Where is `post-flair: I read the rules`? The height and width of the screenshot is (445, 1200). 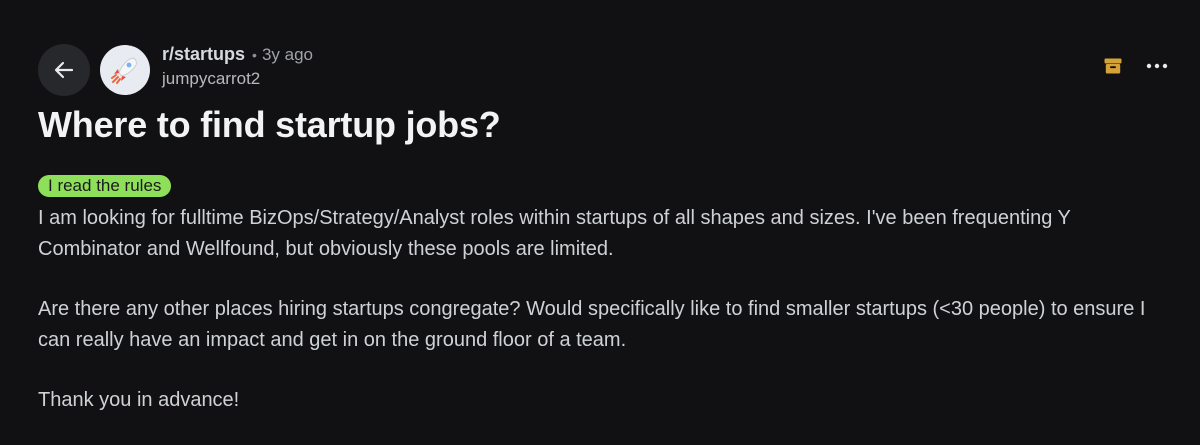 post-flair: I read the rules is located at coordinates (105, 186).